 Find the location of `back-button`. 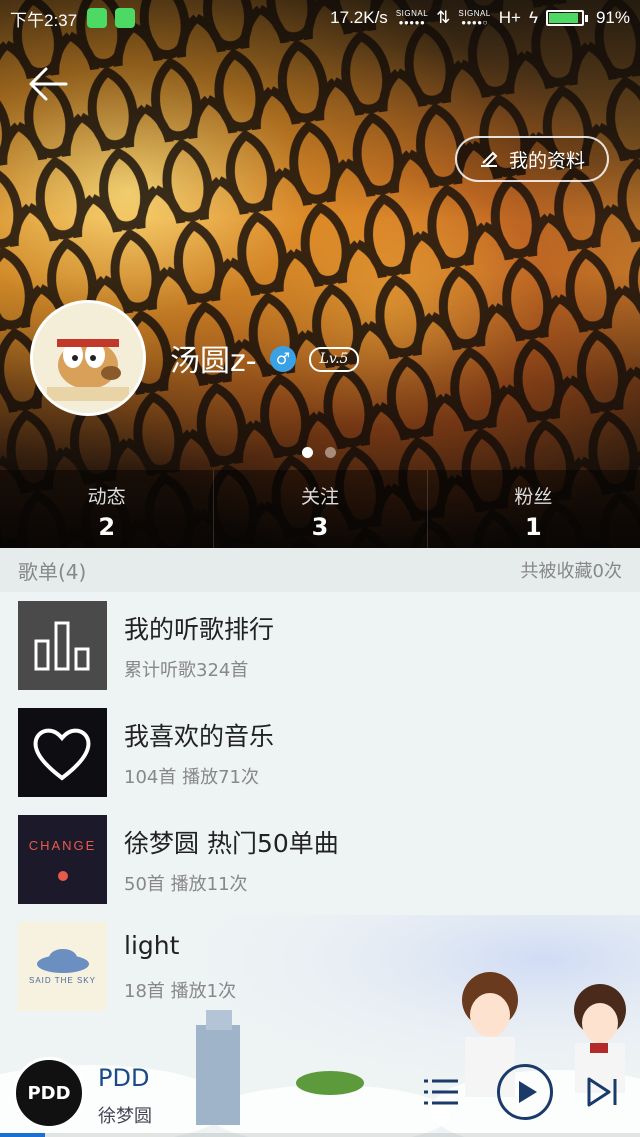

back-button is located at coordinates (50, 86).